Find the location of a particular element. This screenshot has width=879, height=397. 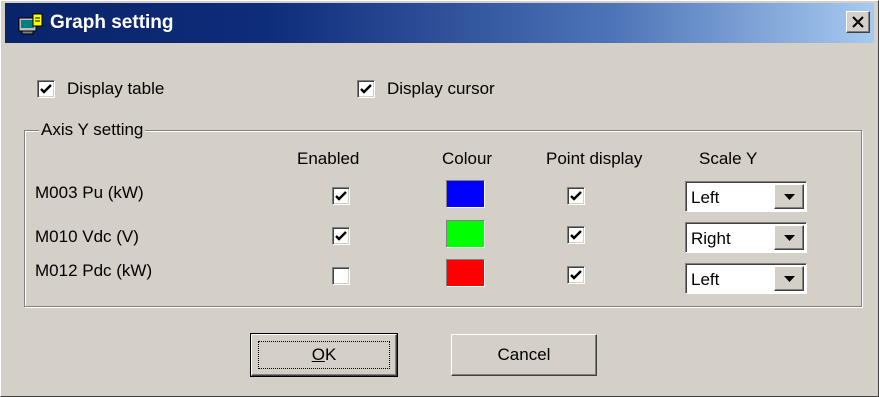

row1-point-display-checkbox is located at coordinates (576, 196).